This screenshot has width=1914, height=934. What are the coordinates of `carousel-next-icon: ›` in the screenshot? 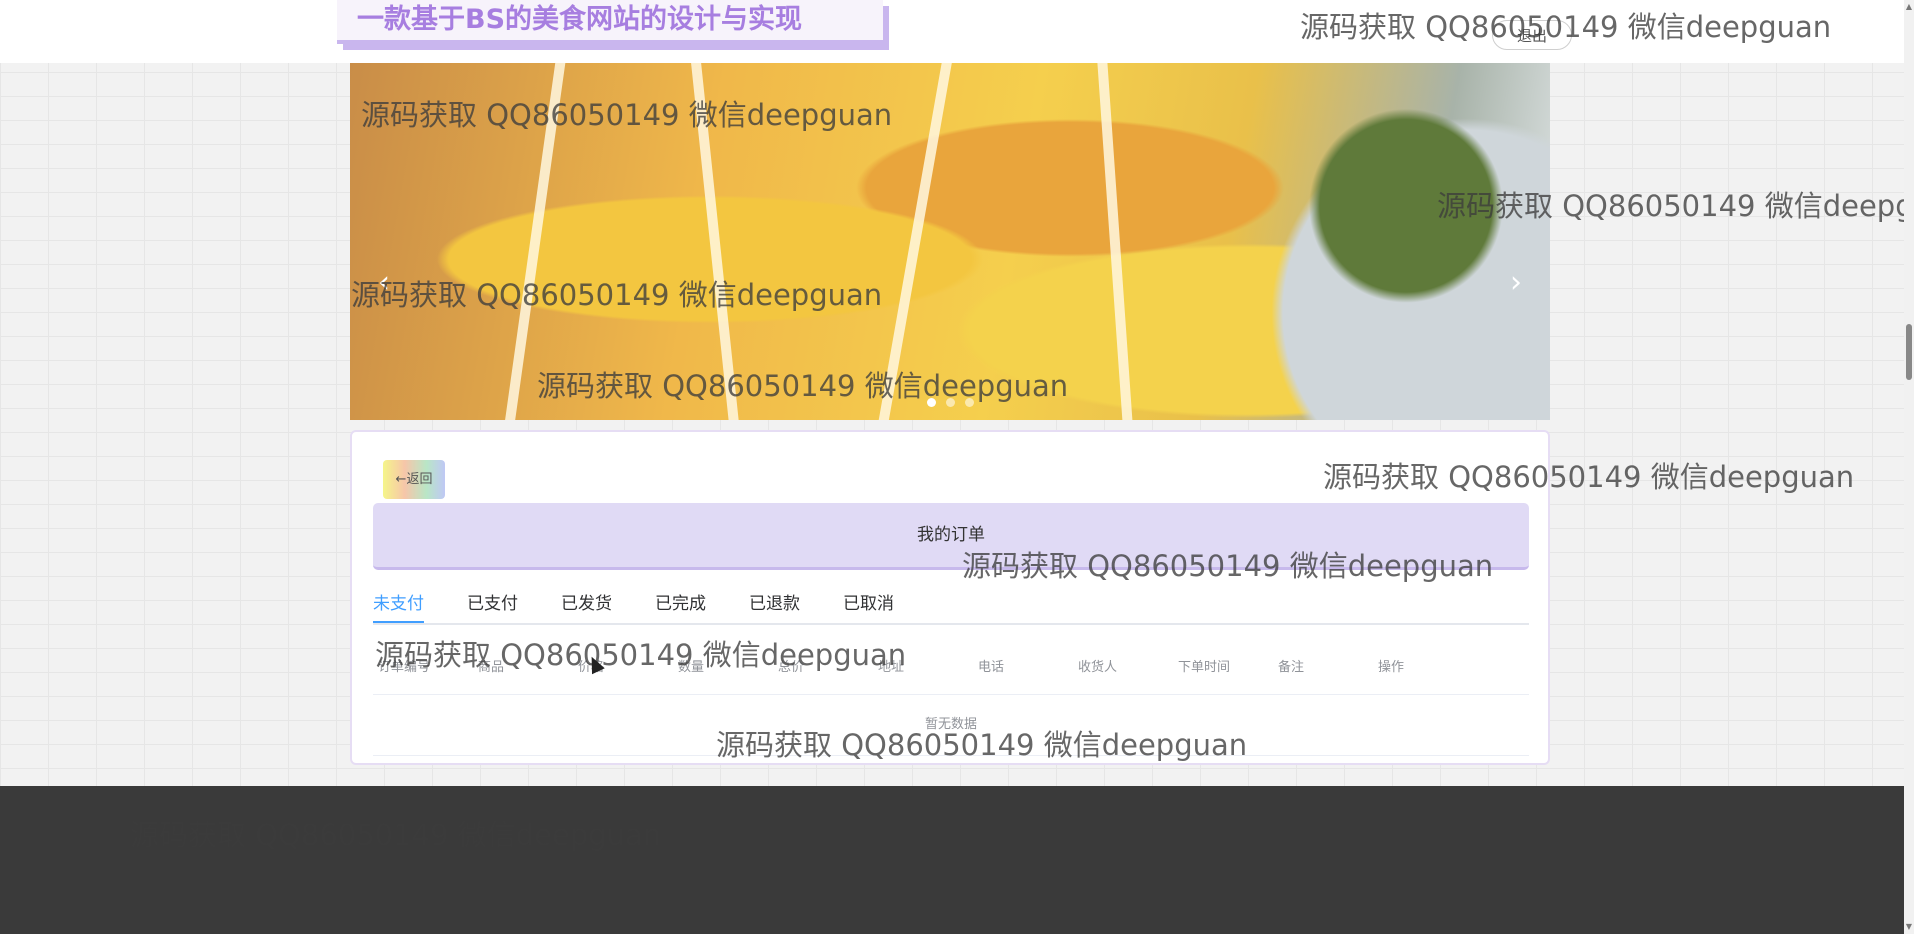 It's located at (1516, 283).